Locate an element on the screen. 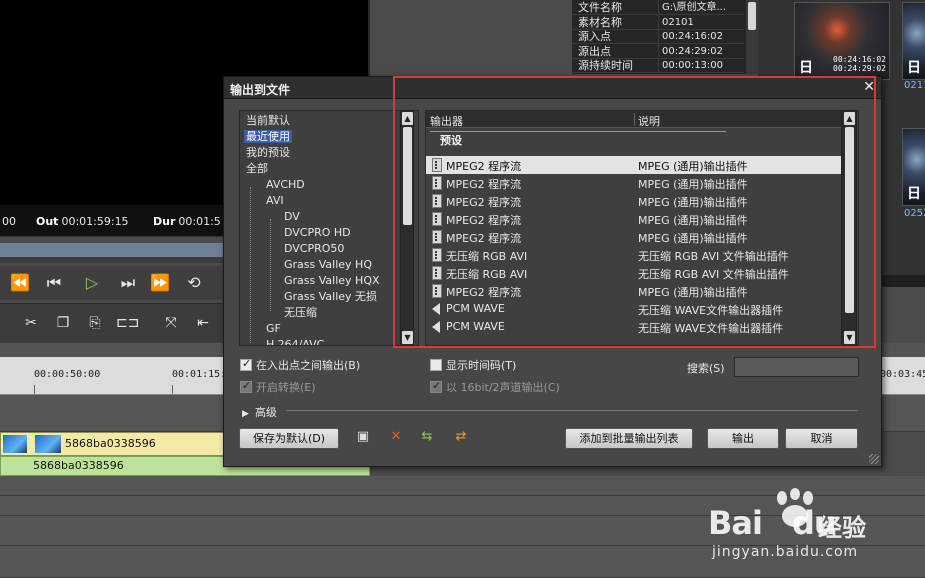 The height and width of the screenshot is (578, 925). info-key: 素材名称 is located at coordinates (600, 22).